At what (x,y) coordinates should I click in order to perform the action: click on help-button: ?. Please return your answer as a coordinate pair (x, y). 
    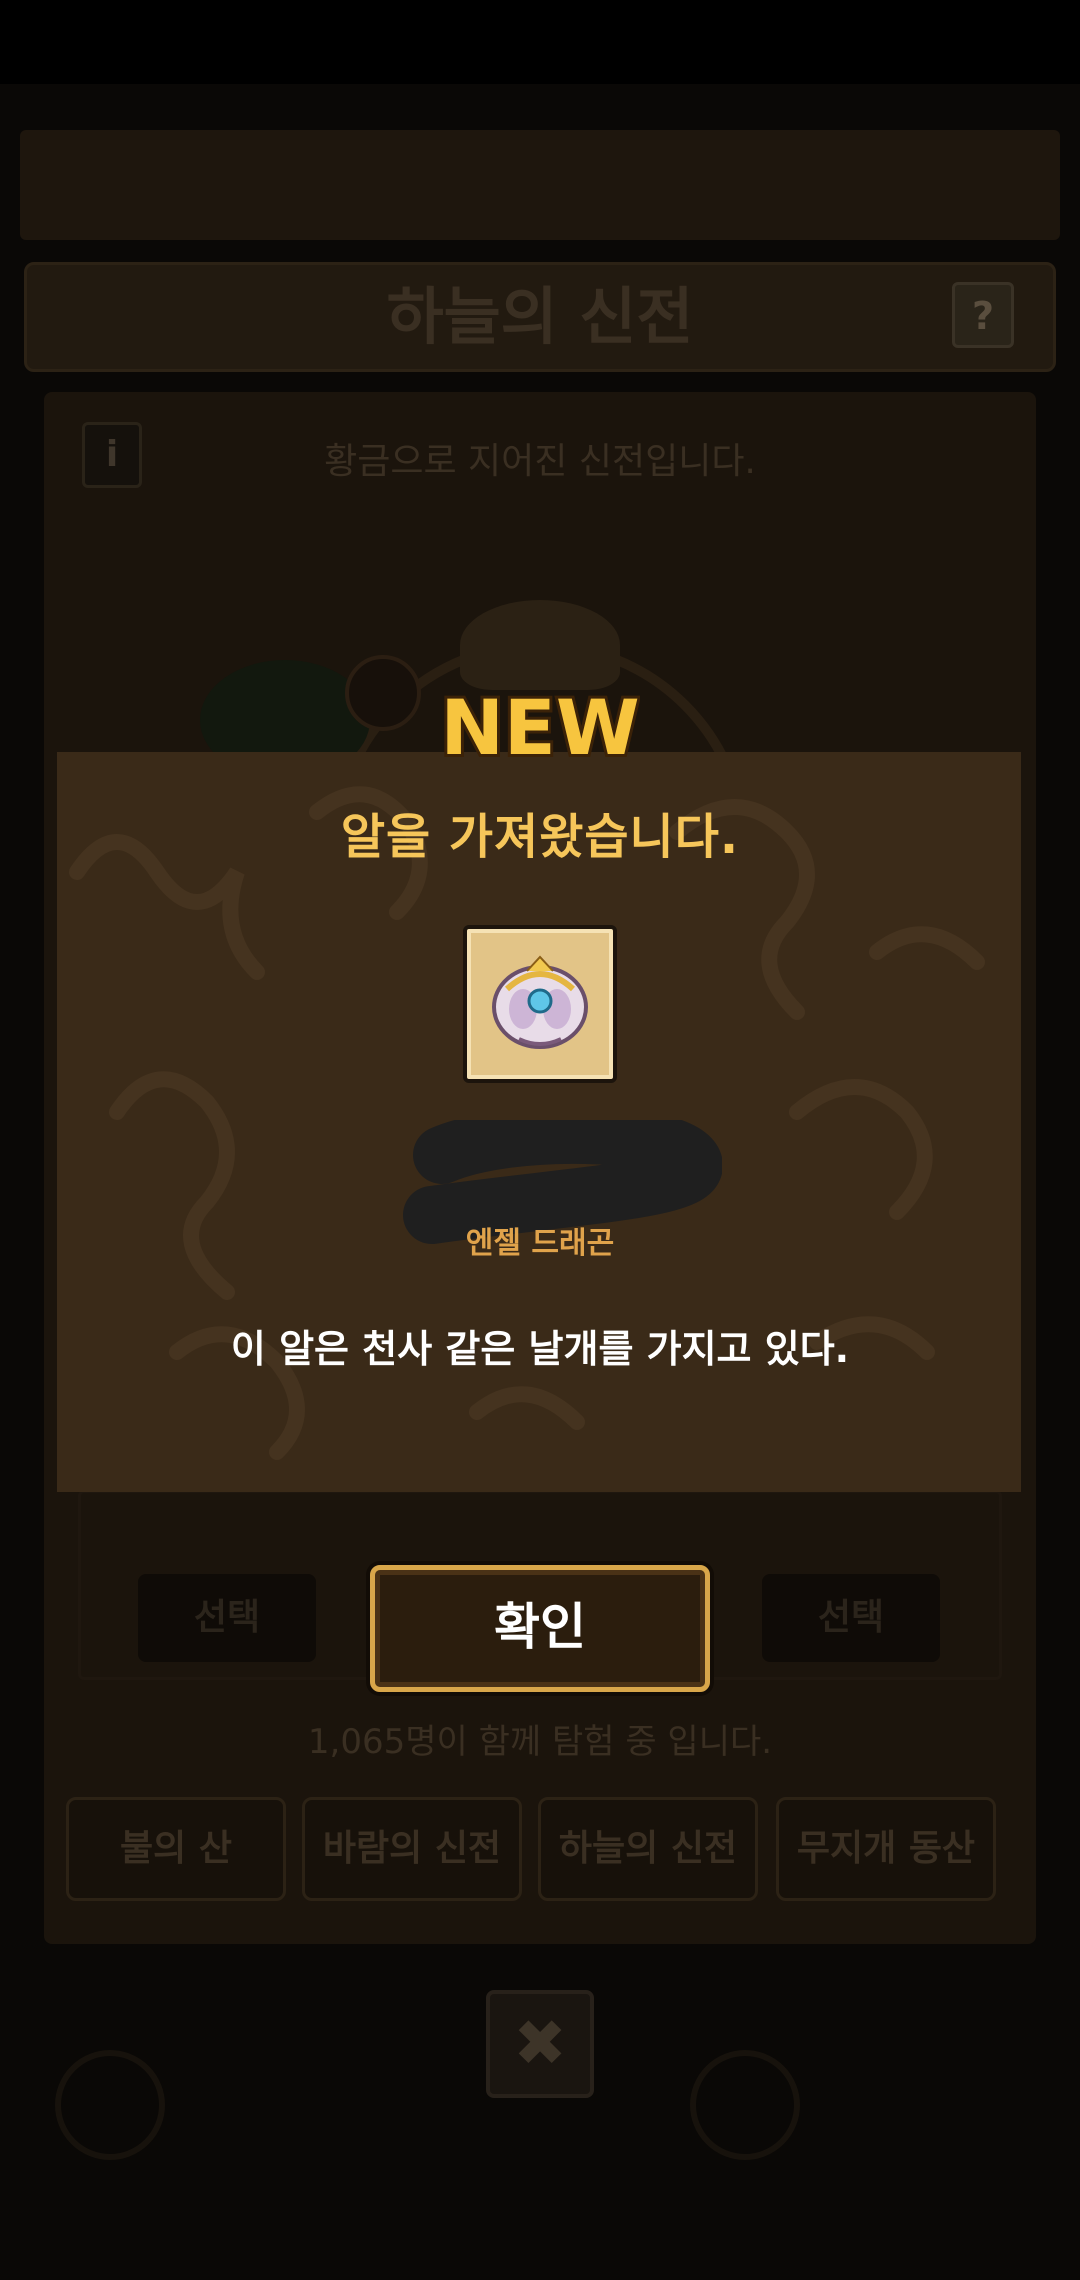
    Looking at the image, I should click on (983, 315).